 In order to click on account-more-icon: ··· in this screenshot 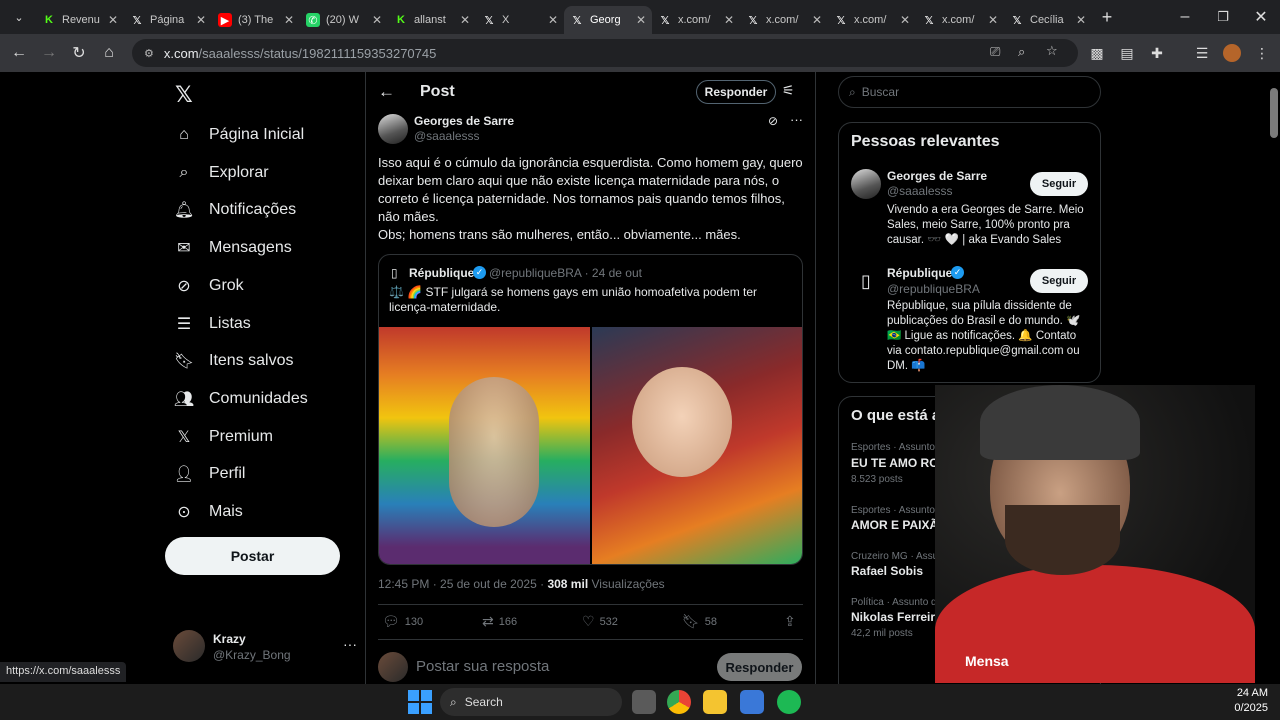, I will do `click(350, 644)`.